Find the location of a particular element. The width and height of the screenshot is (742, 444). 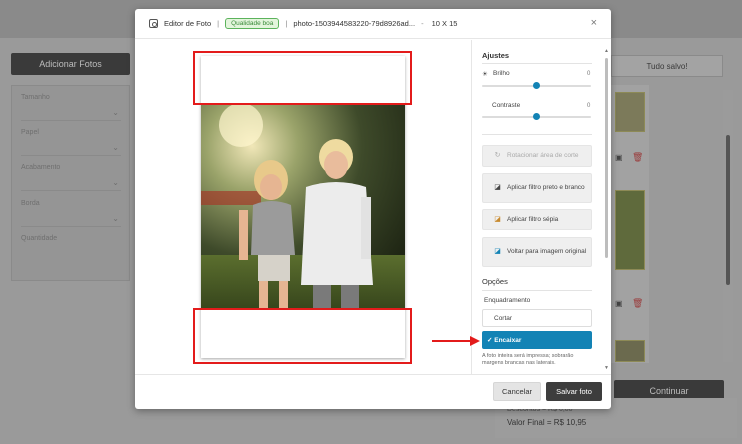

bw-filter-icon: ◪ is located at coordinates (497, 187).